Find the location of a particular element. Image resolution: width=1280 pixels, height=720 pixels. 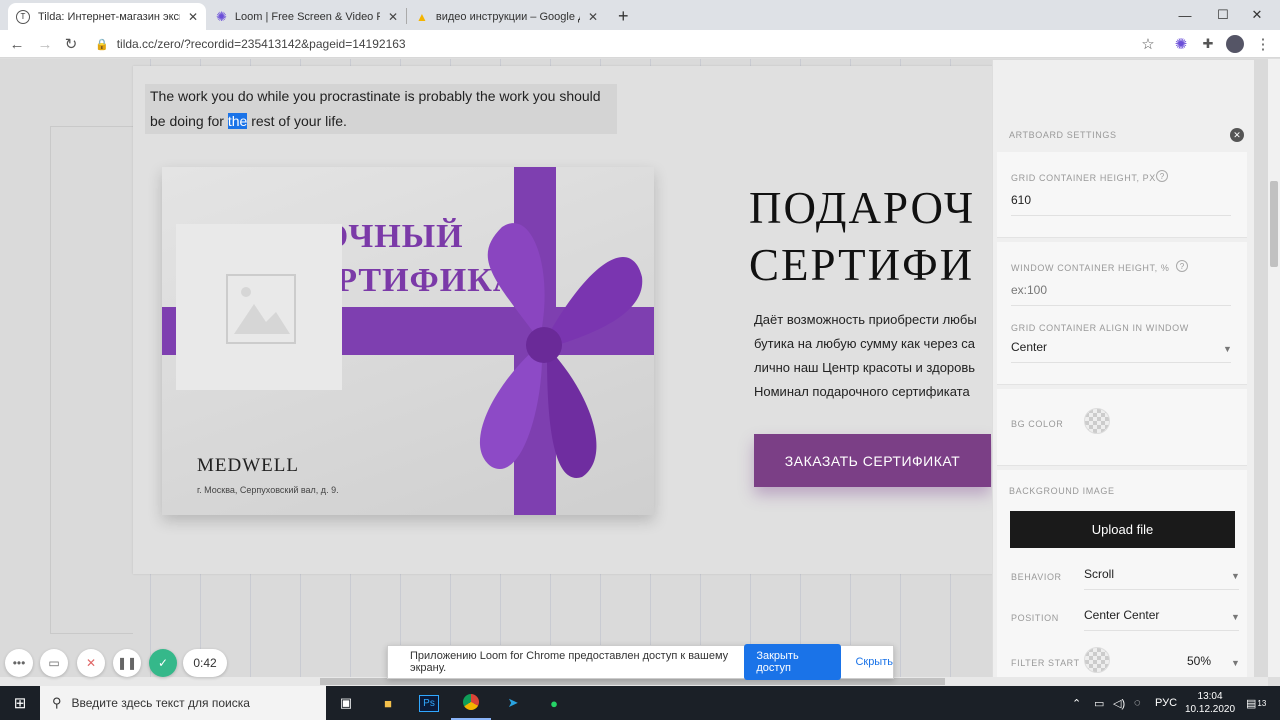

selected-text: the is located at coordinates (237, 121).